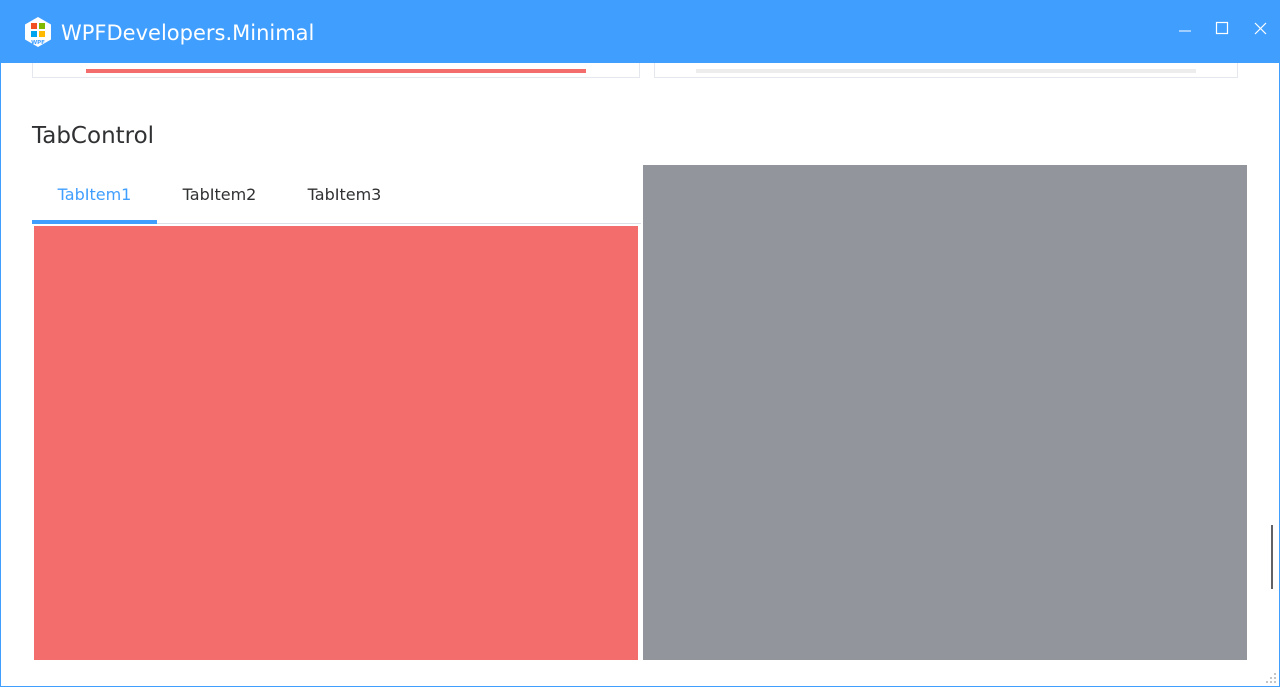  I want to click on selected-tab-indicator, so click(94, 222).